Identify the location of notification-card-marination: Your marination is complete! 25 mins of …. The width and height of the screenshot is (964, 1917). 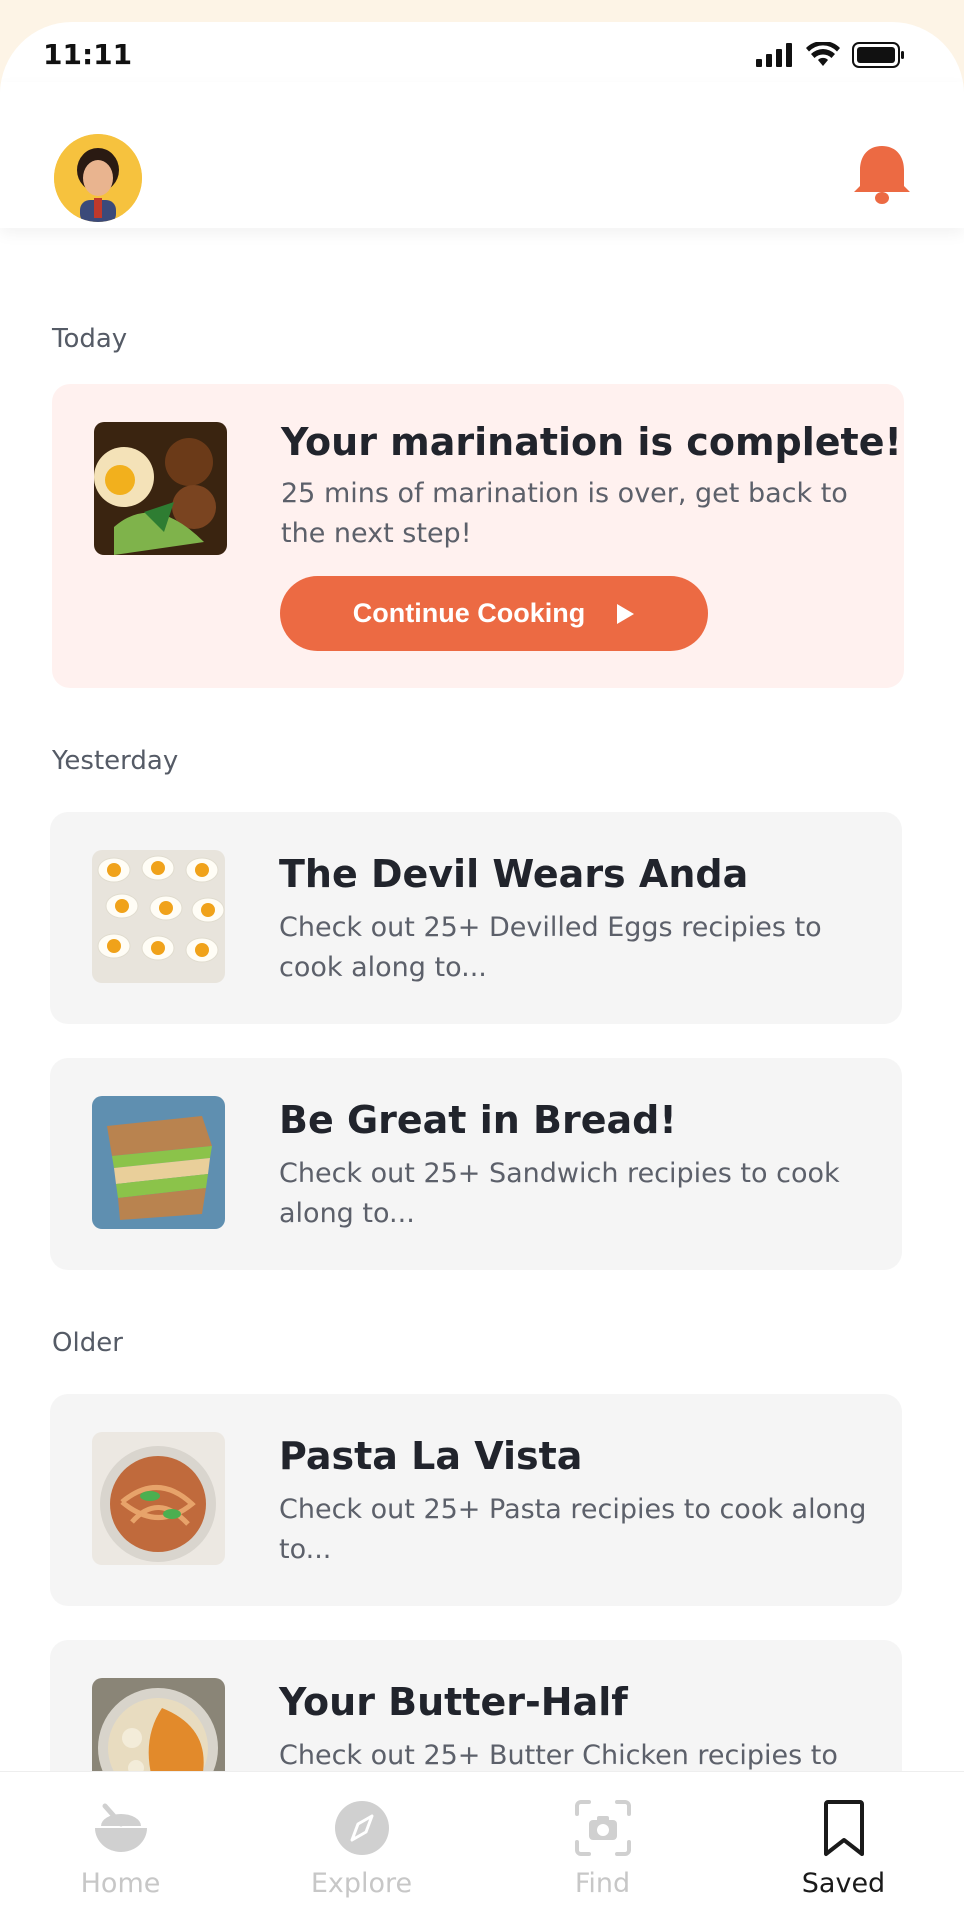
(478, 536).